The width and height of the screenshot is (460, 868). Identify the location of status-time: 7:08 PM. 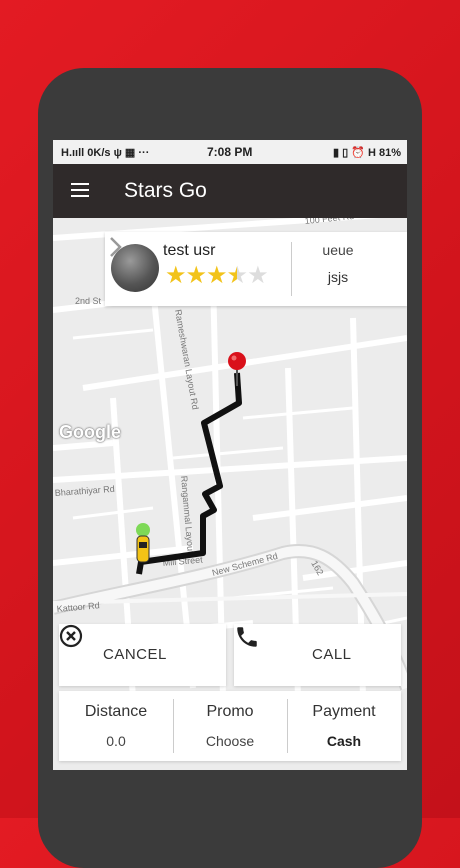
(230, 152).